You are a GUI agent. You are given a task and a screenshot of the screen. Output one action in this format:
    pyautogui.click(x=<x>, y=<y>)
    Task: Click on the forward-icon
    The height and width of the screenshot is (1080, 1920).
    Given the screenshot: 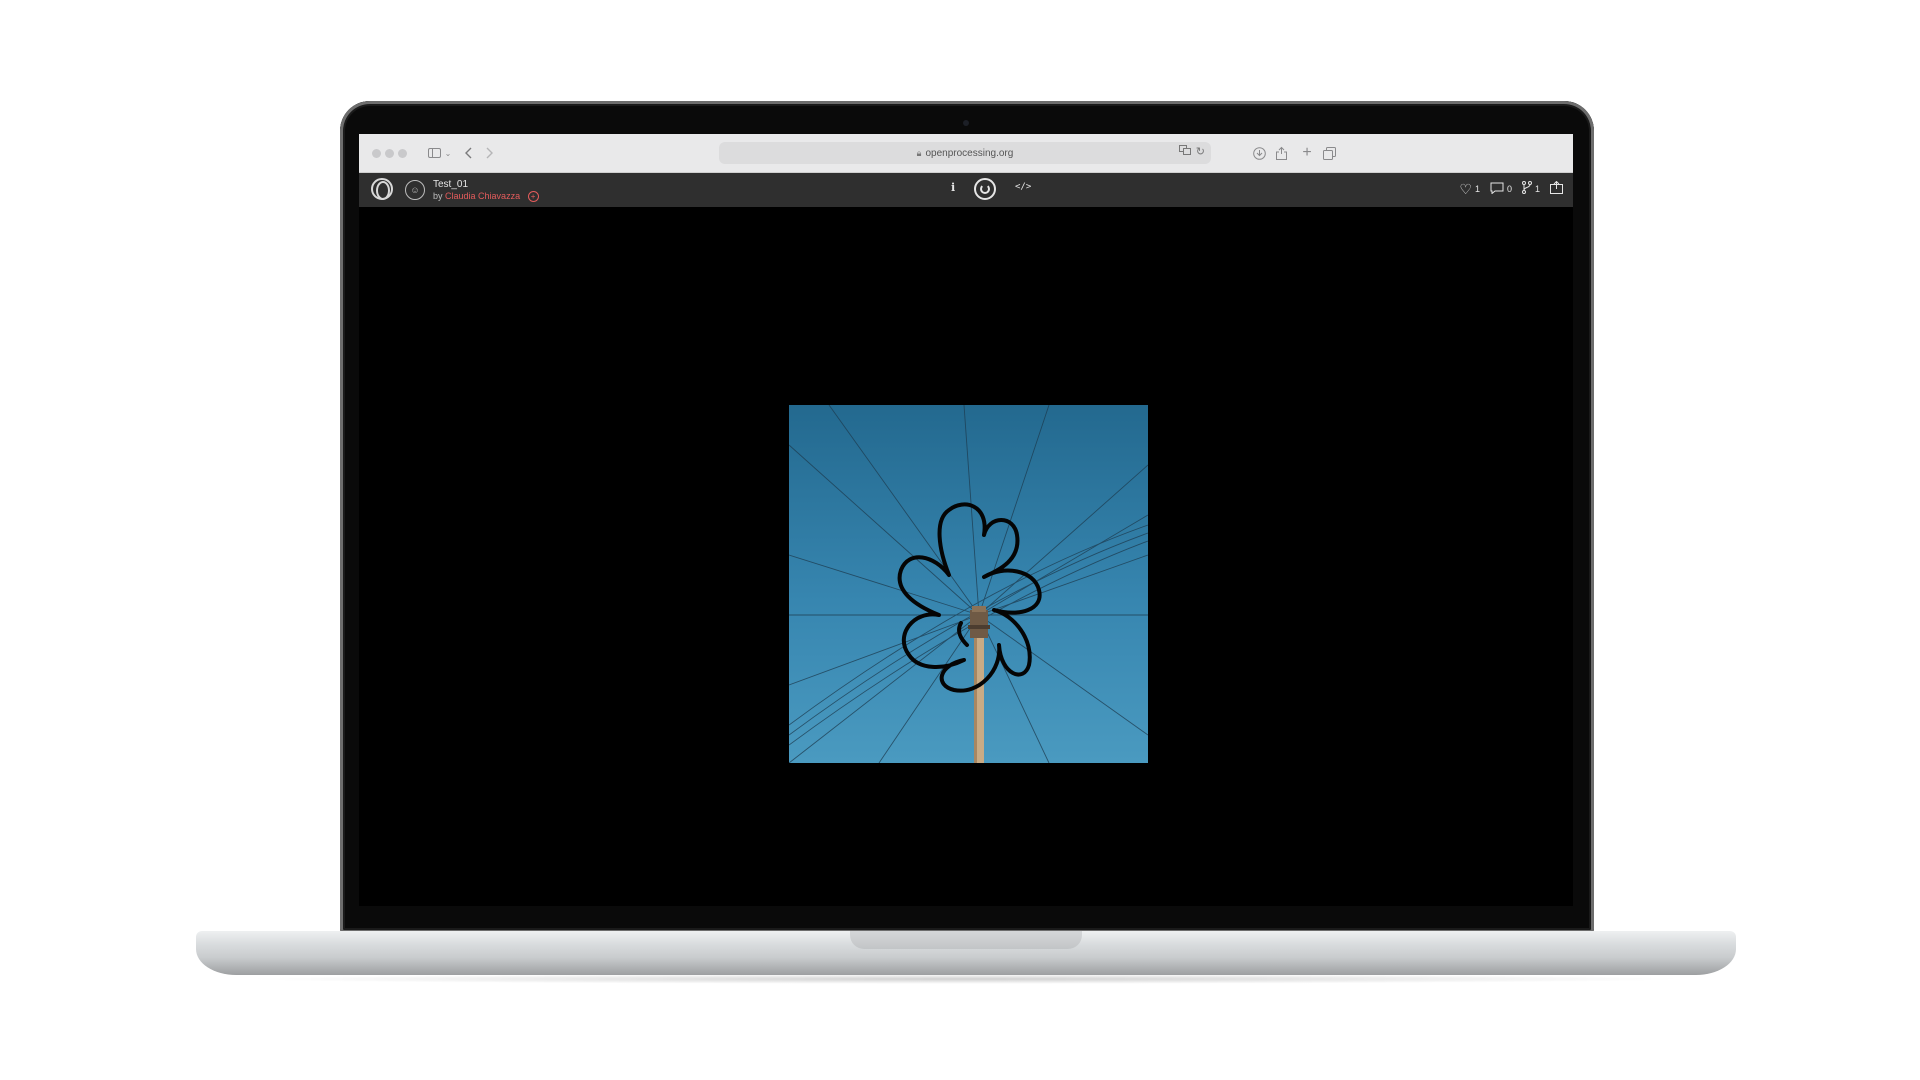 What is the action you would take?
    pyautogui.click(x=489, y=153)
    